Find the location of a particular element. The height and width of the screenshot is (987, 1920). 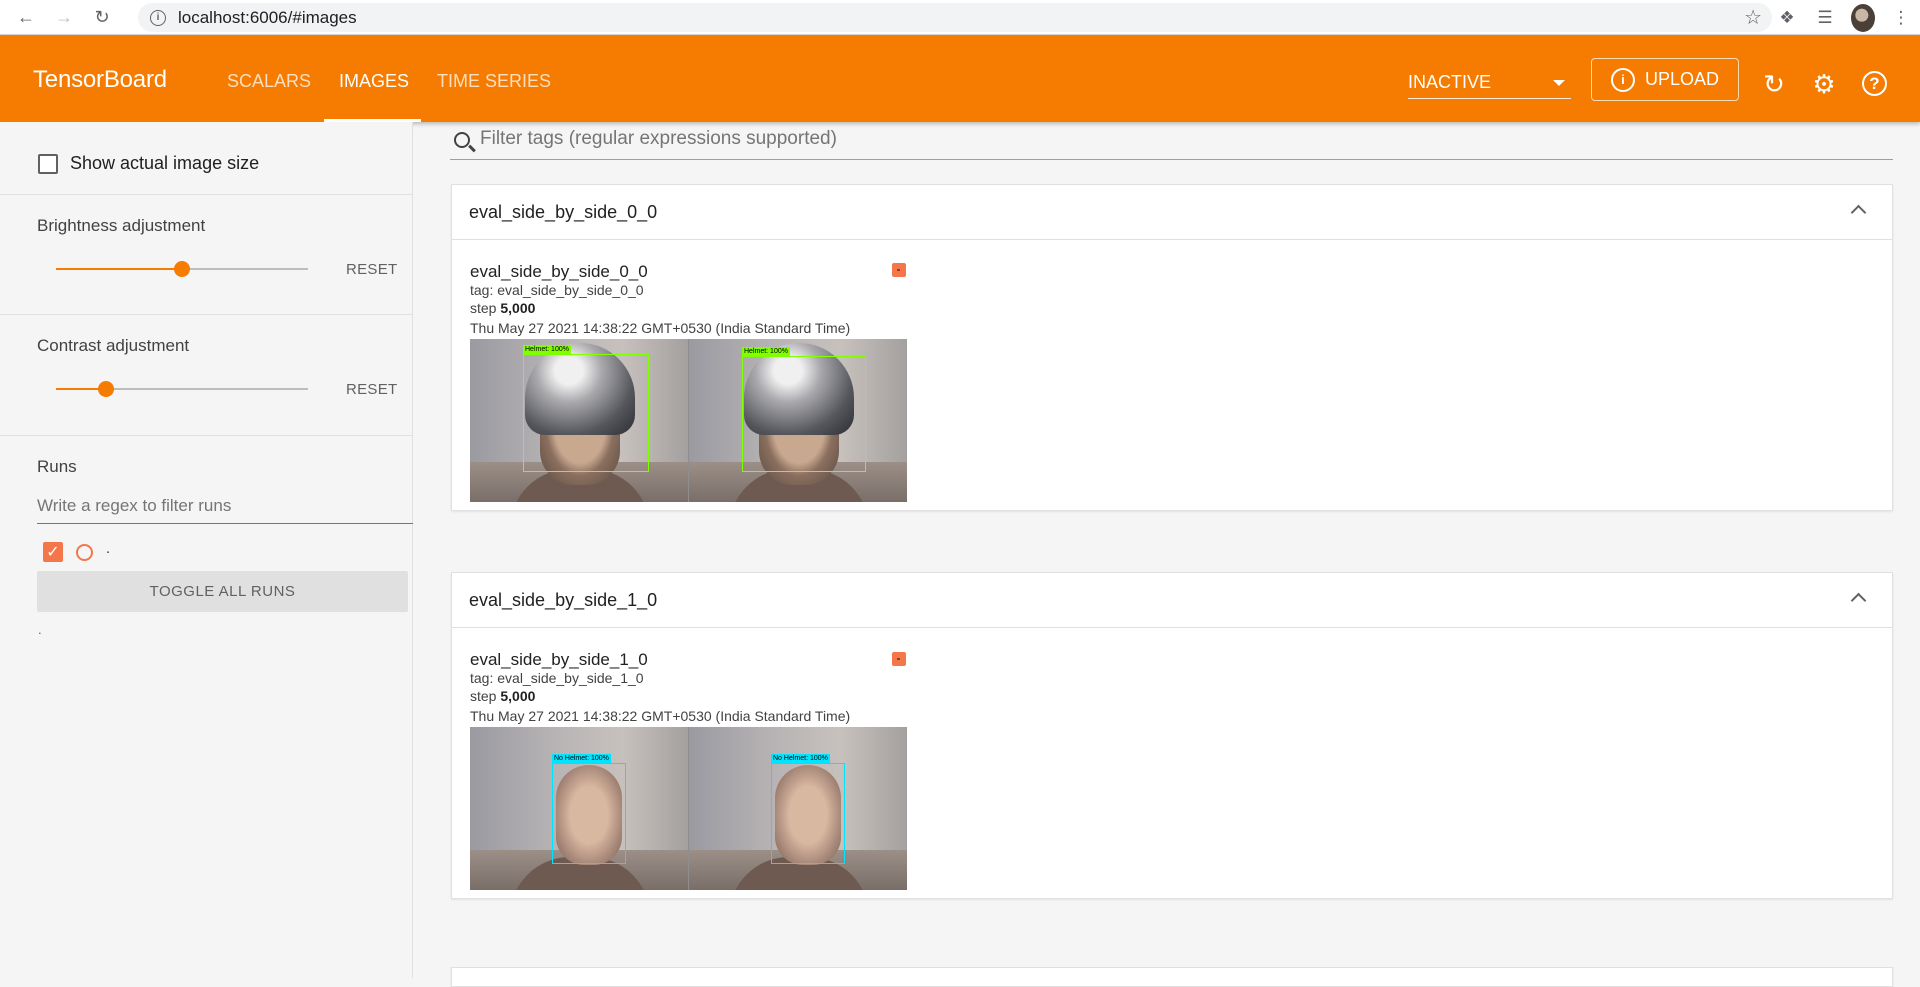

brightness-slider is located at coordinates (182, 269).